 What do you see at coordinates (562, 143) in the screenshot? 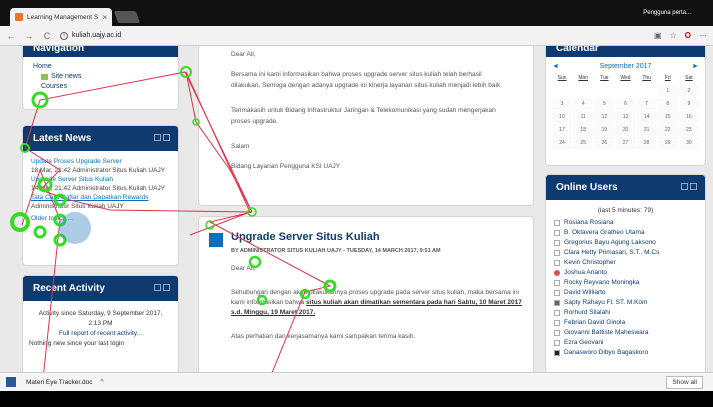
I see `calendar-day: 24` at bounding box center [562, 143].